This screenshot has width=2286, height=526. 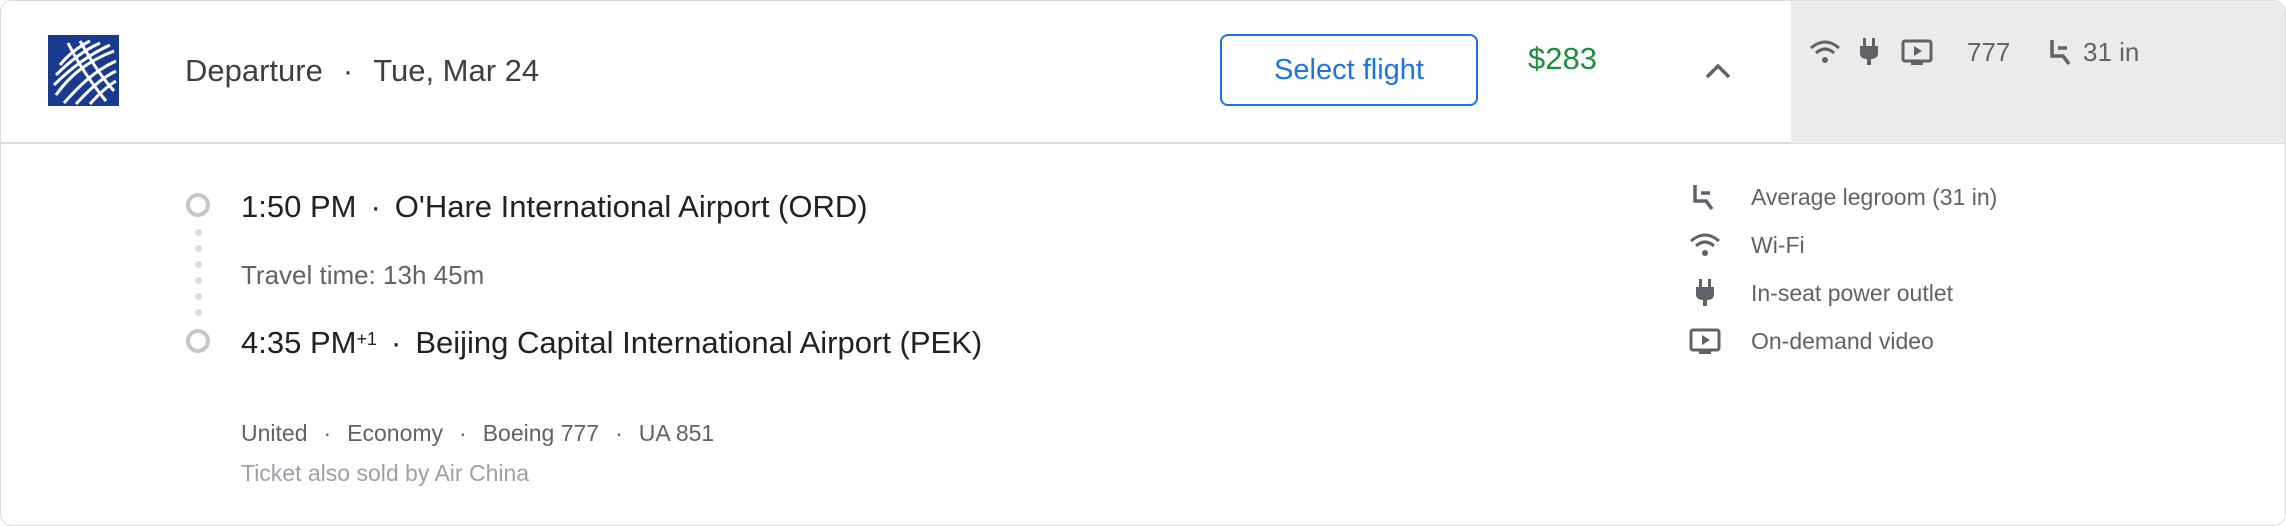 What do you see at coordinates (1874, 196) in the screenshot?
I see `amenity-label: Average legroom (31 in)` at bounding box center [1874, 196].